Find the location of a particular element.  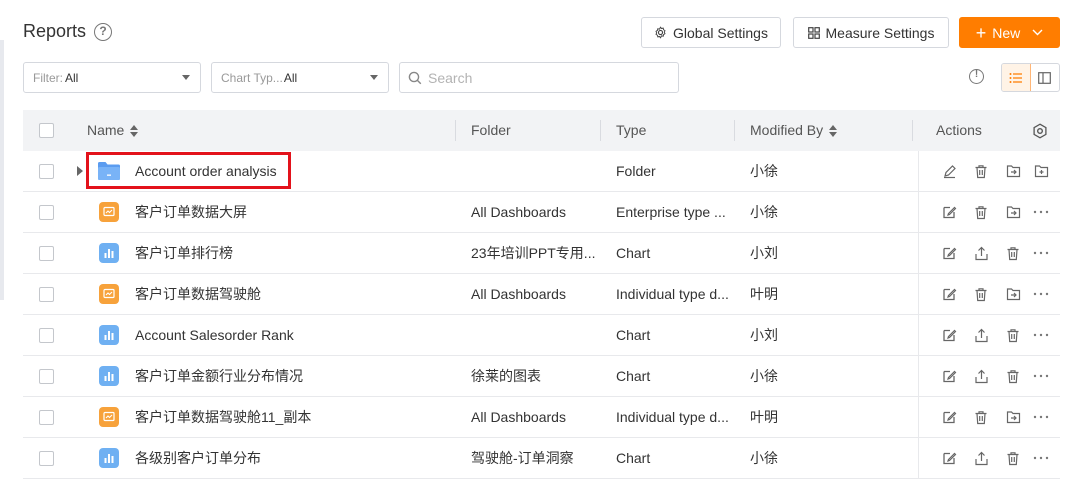

panel-icon is located at coordinates (1045, 77).